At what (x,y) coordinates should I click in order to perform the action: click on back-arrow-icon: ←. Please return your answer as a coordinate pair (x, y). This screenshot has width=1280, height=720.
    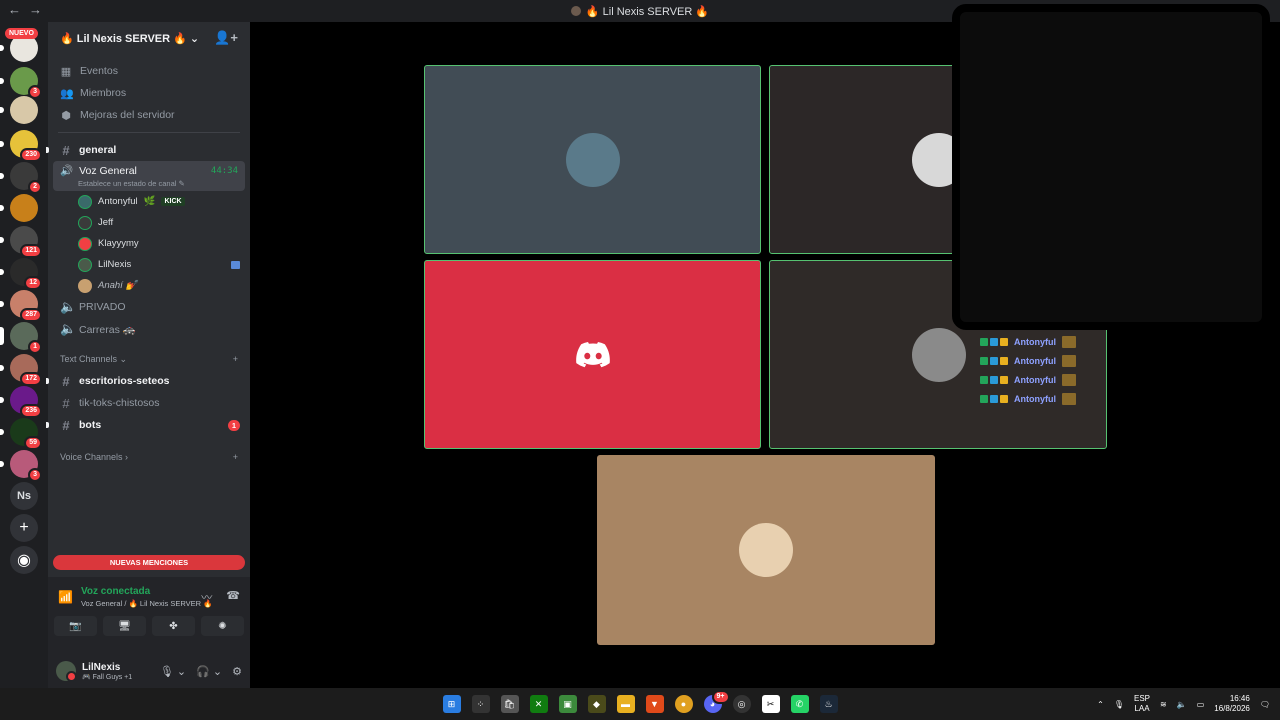
    Looking at the image, I should click on (14, 9).